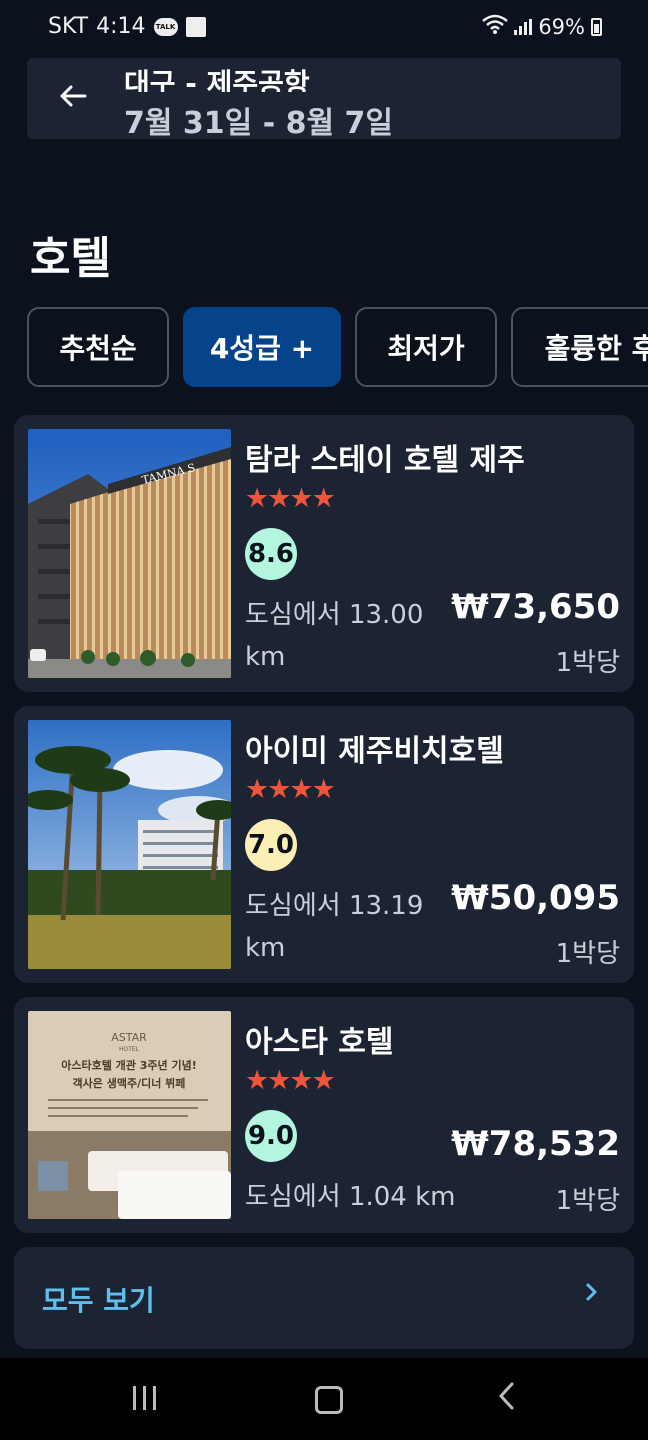 This screenshot has height=1440, width=648. I want to click on rating-badge: 9.0, so click(271, 1136).